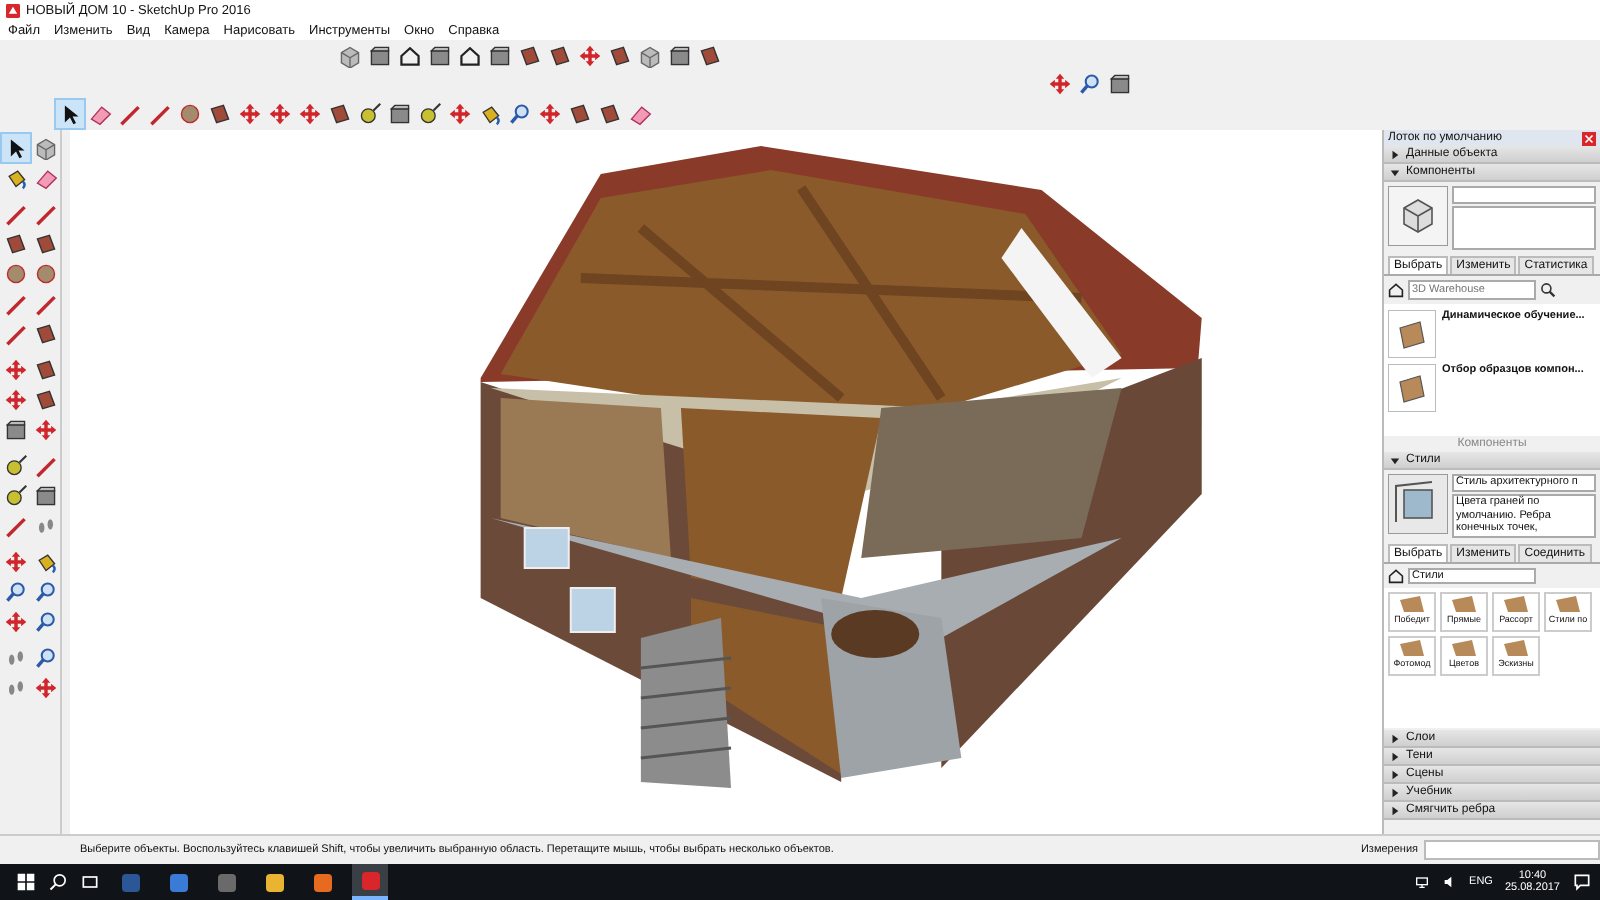 This screenshot has width=1600, height=900. Describe the element at coordinates (1524, 228) in the screenshot. I see `description-field` at that location.